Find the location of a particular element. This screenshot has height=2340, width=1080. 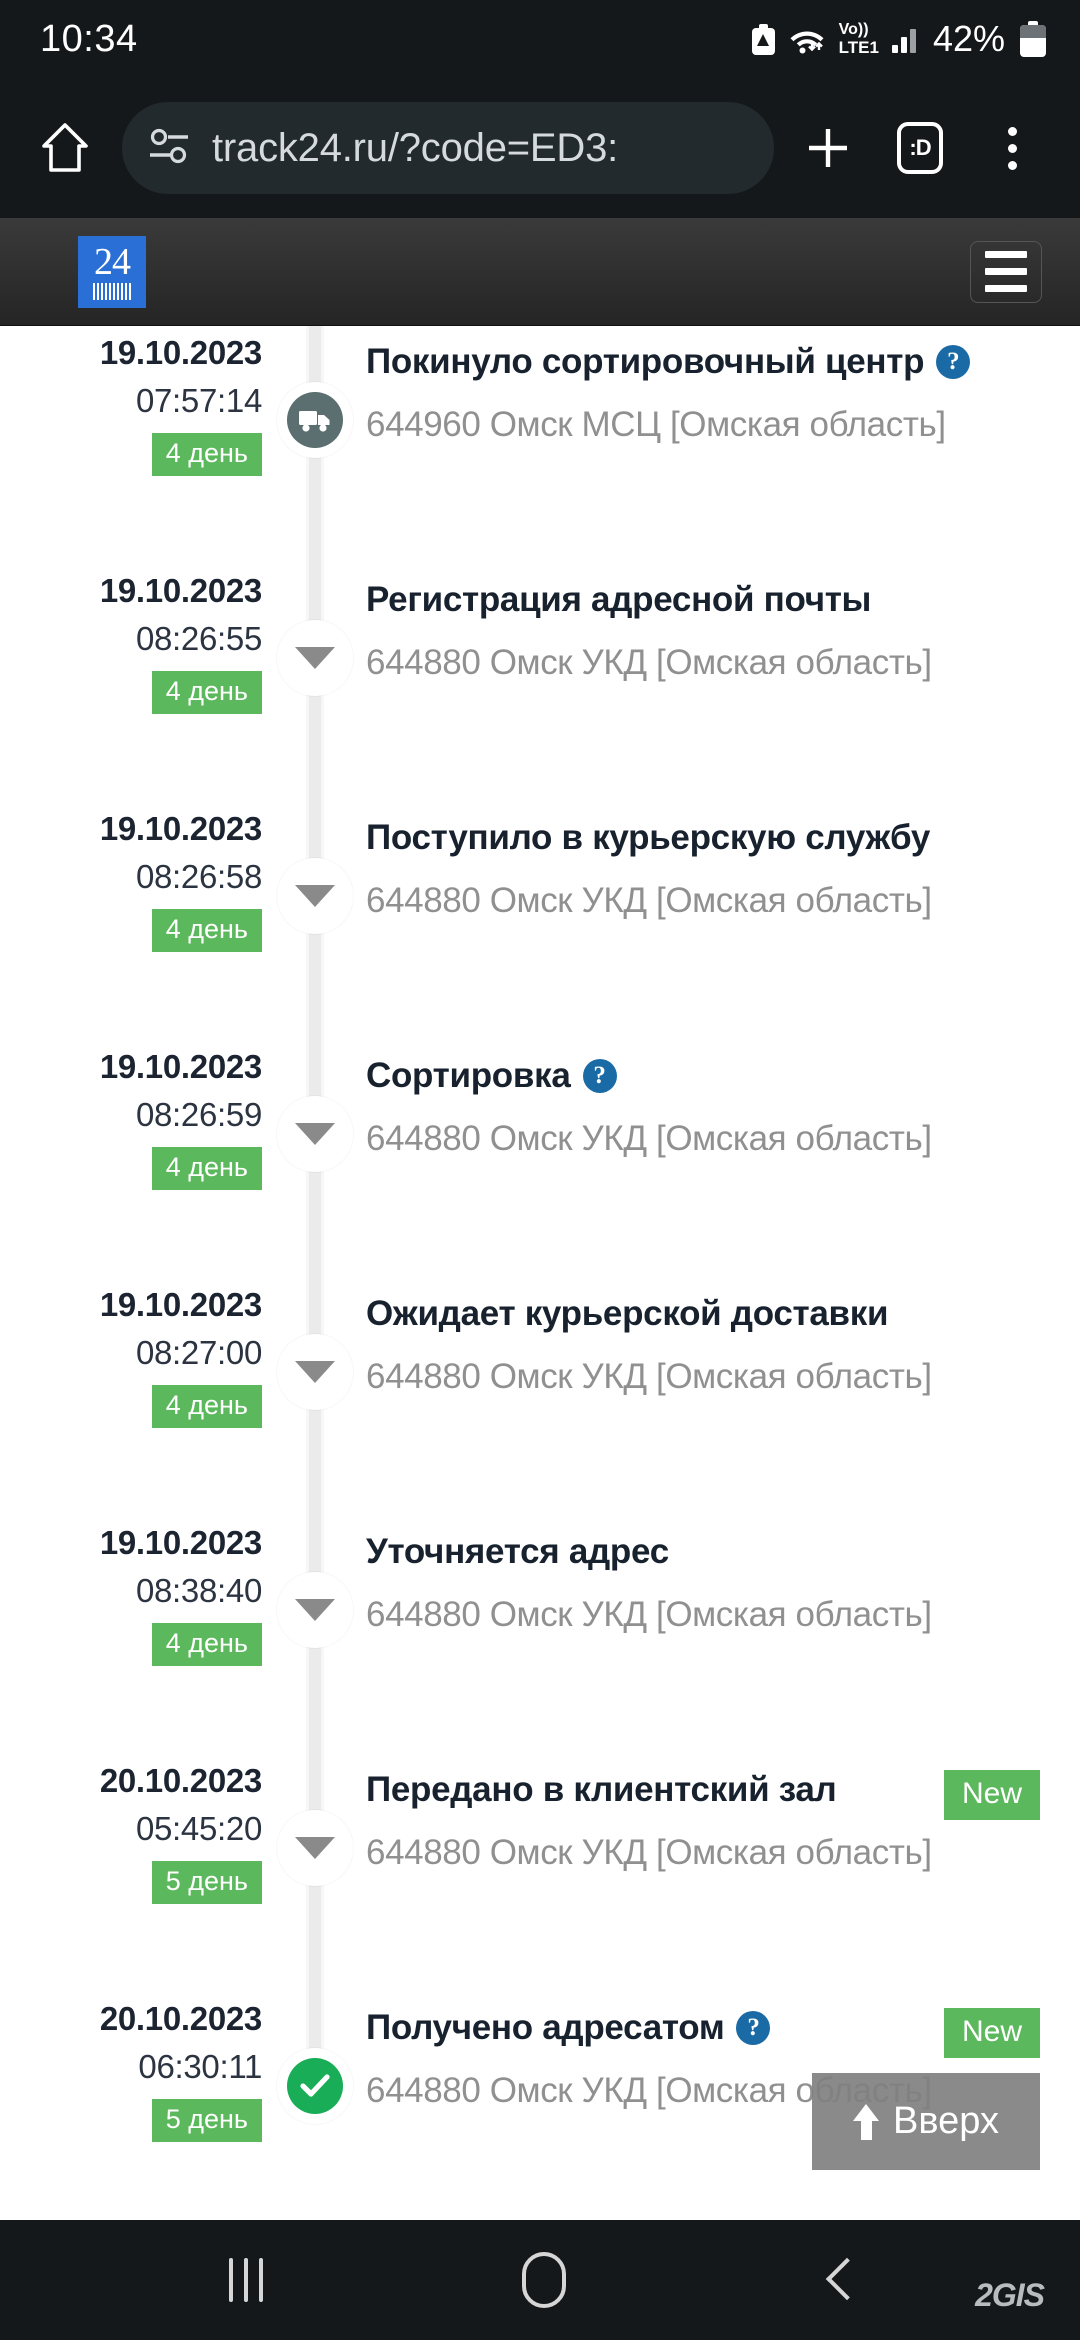

android-status-bar: 10:34 Vo)) LTE1 42% is located at coordinates (540, 39).